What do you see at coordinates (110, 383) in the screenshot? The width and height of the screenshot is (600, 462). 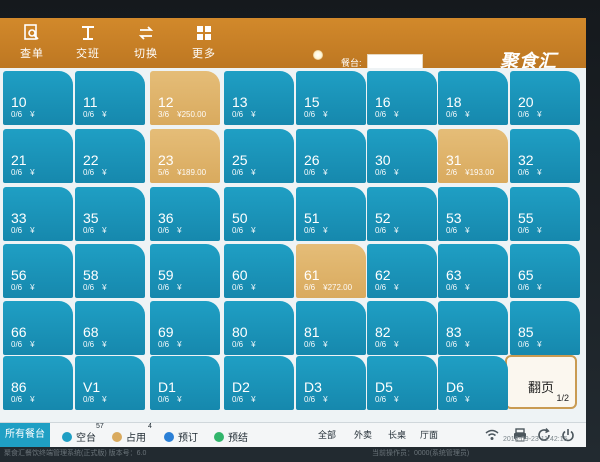 I see `table-tile: V1 0/8 ¥` at bounding box center [110, 383].